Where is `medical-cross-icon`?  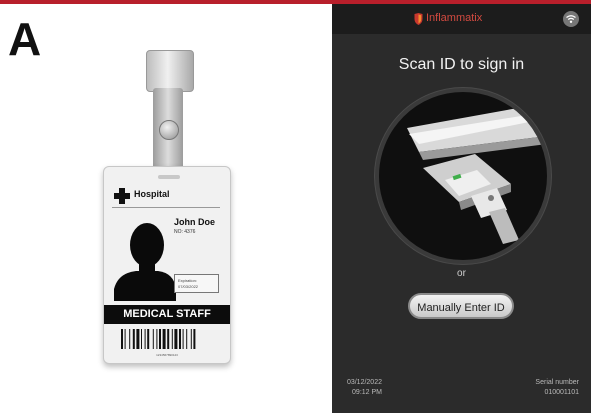 medical-cross-icon is located at coordinates (122, 196).